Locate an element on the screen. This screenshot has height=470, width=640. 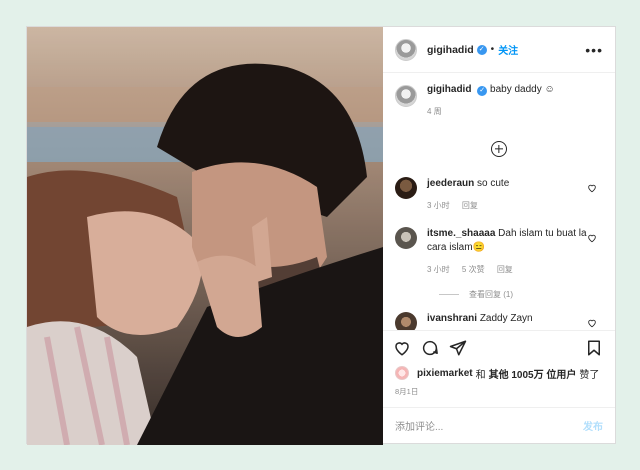
likes-summary: pixiemarket 和 其他 1005万 位用户 赞了 is located at coordinates (499, 373).